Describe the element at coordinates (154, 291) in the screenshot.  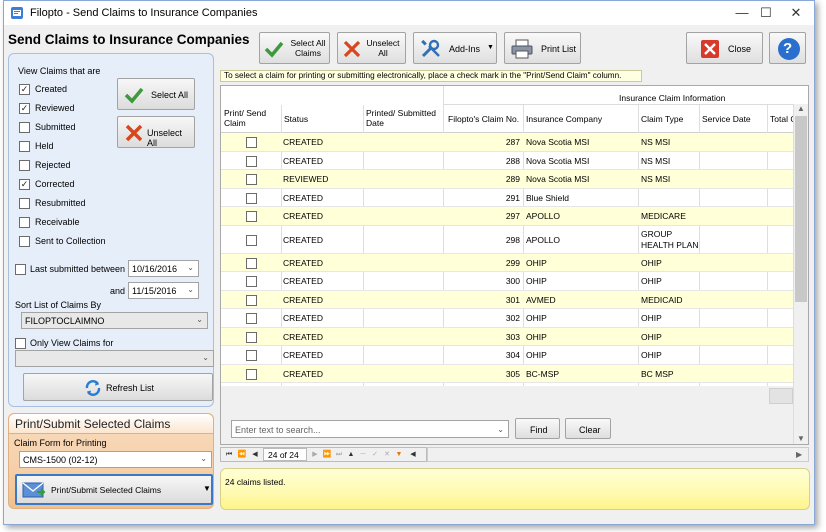
I see `date-to-value: 11/15/2016` at that location.